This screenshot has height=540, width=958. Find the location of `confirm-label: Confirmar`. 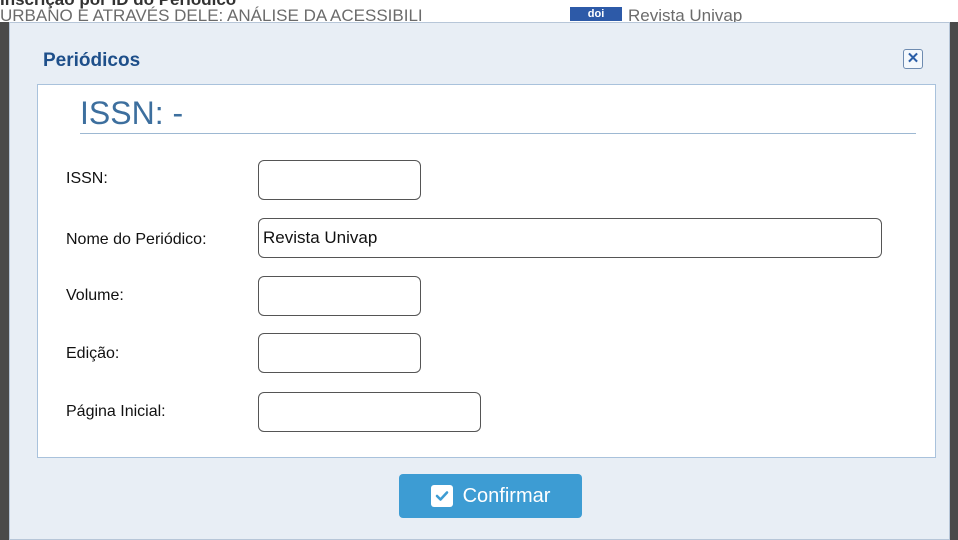

confirm-label: Confirmar is located at coordinates (506, 495).